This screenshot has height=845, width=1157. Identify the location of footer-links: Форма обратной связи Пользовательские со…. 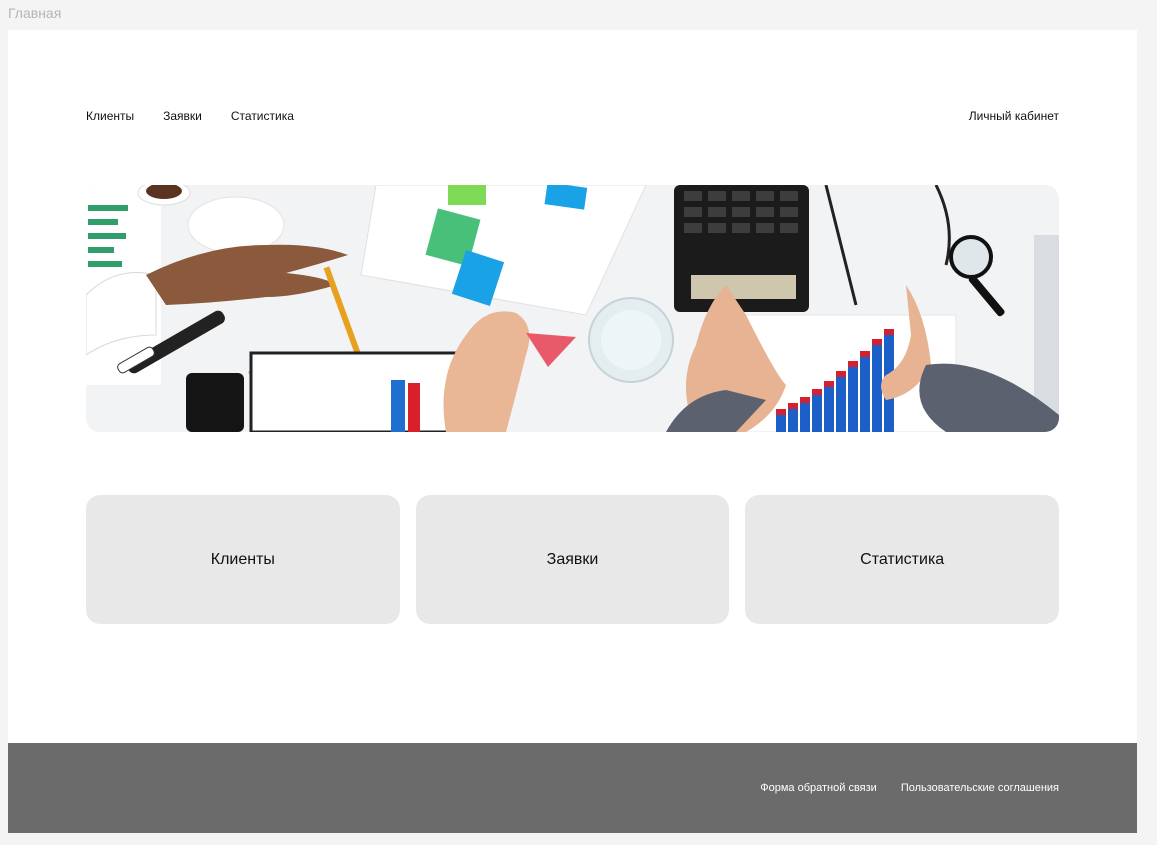
(909, 788).